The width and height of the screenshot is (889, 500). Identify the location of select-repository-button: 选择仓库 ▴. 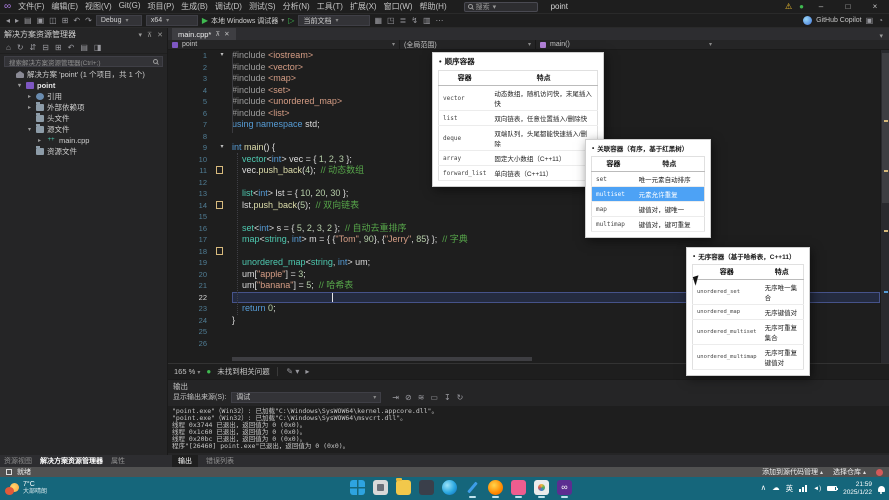
(849, 472).